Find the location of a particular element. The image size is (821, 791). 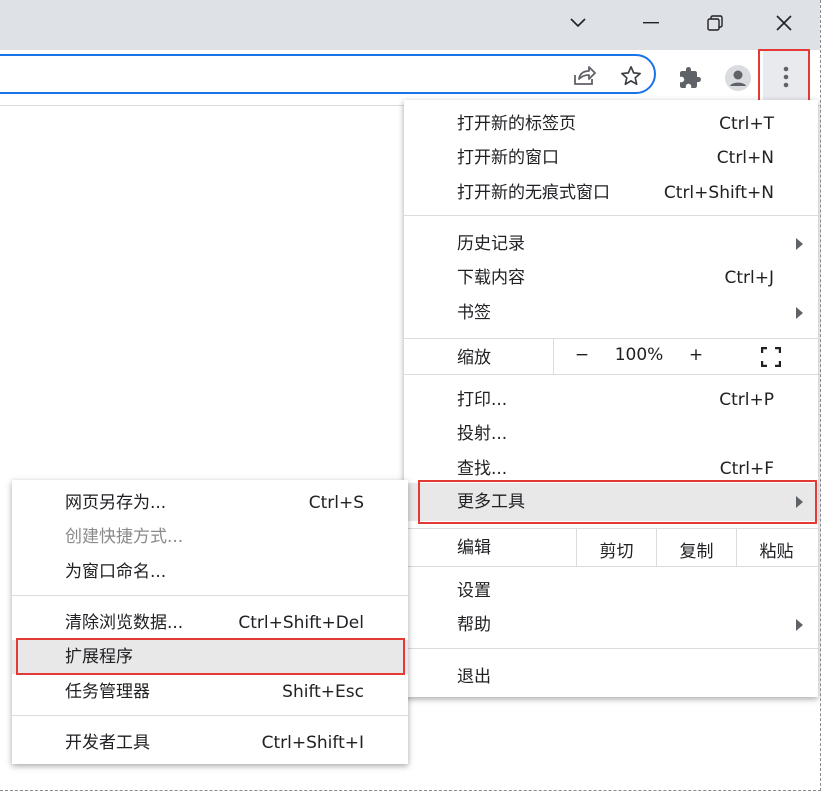

star-icon is located at coordinates (631, 76).